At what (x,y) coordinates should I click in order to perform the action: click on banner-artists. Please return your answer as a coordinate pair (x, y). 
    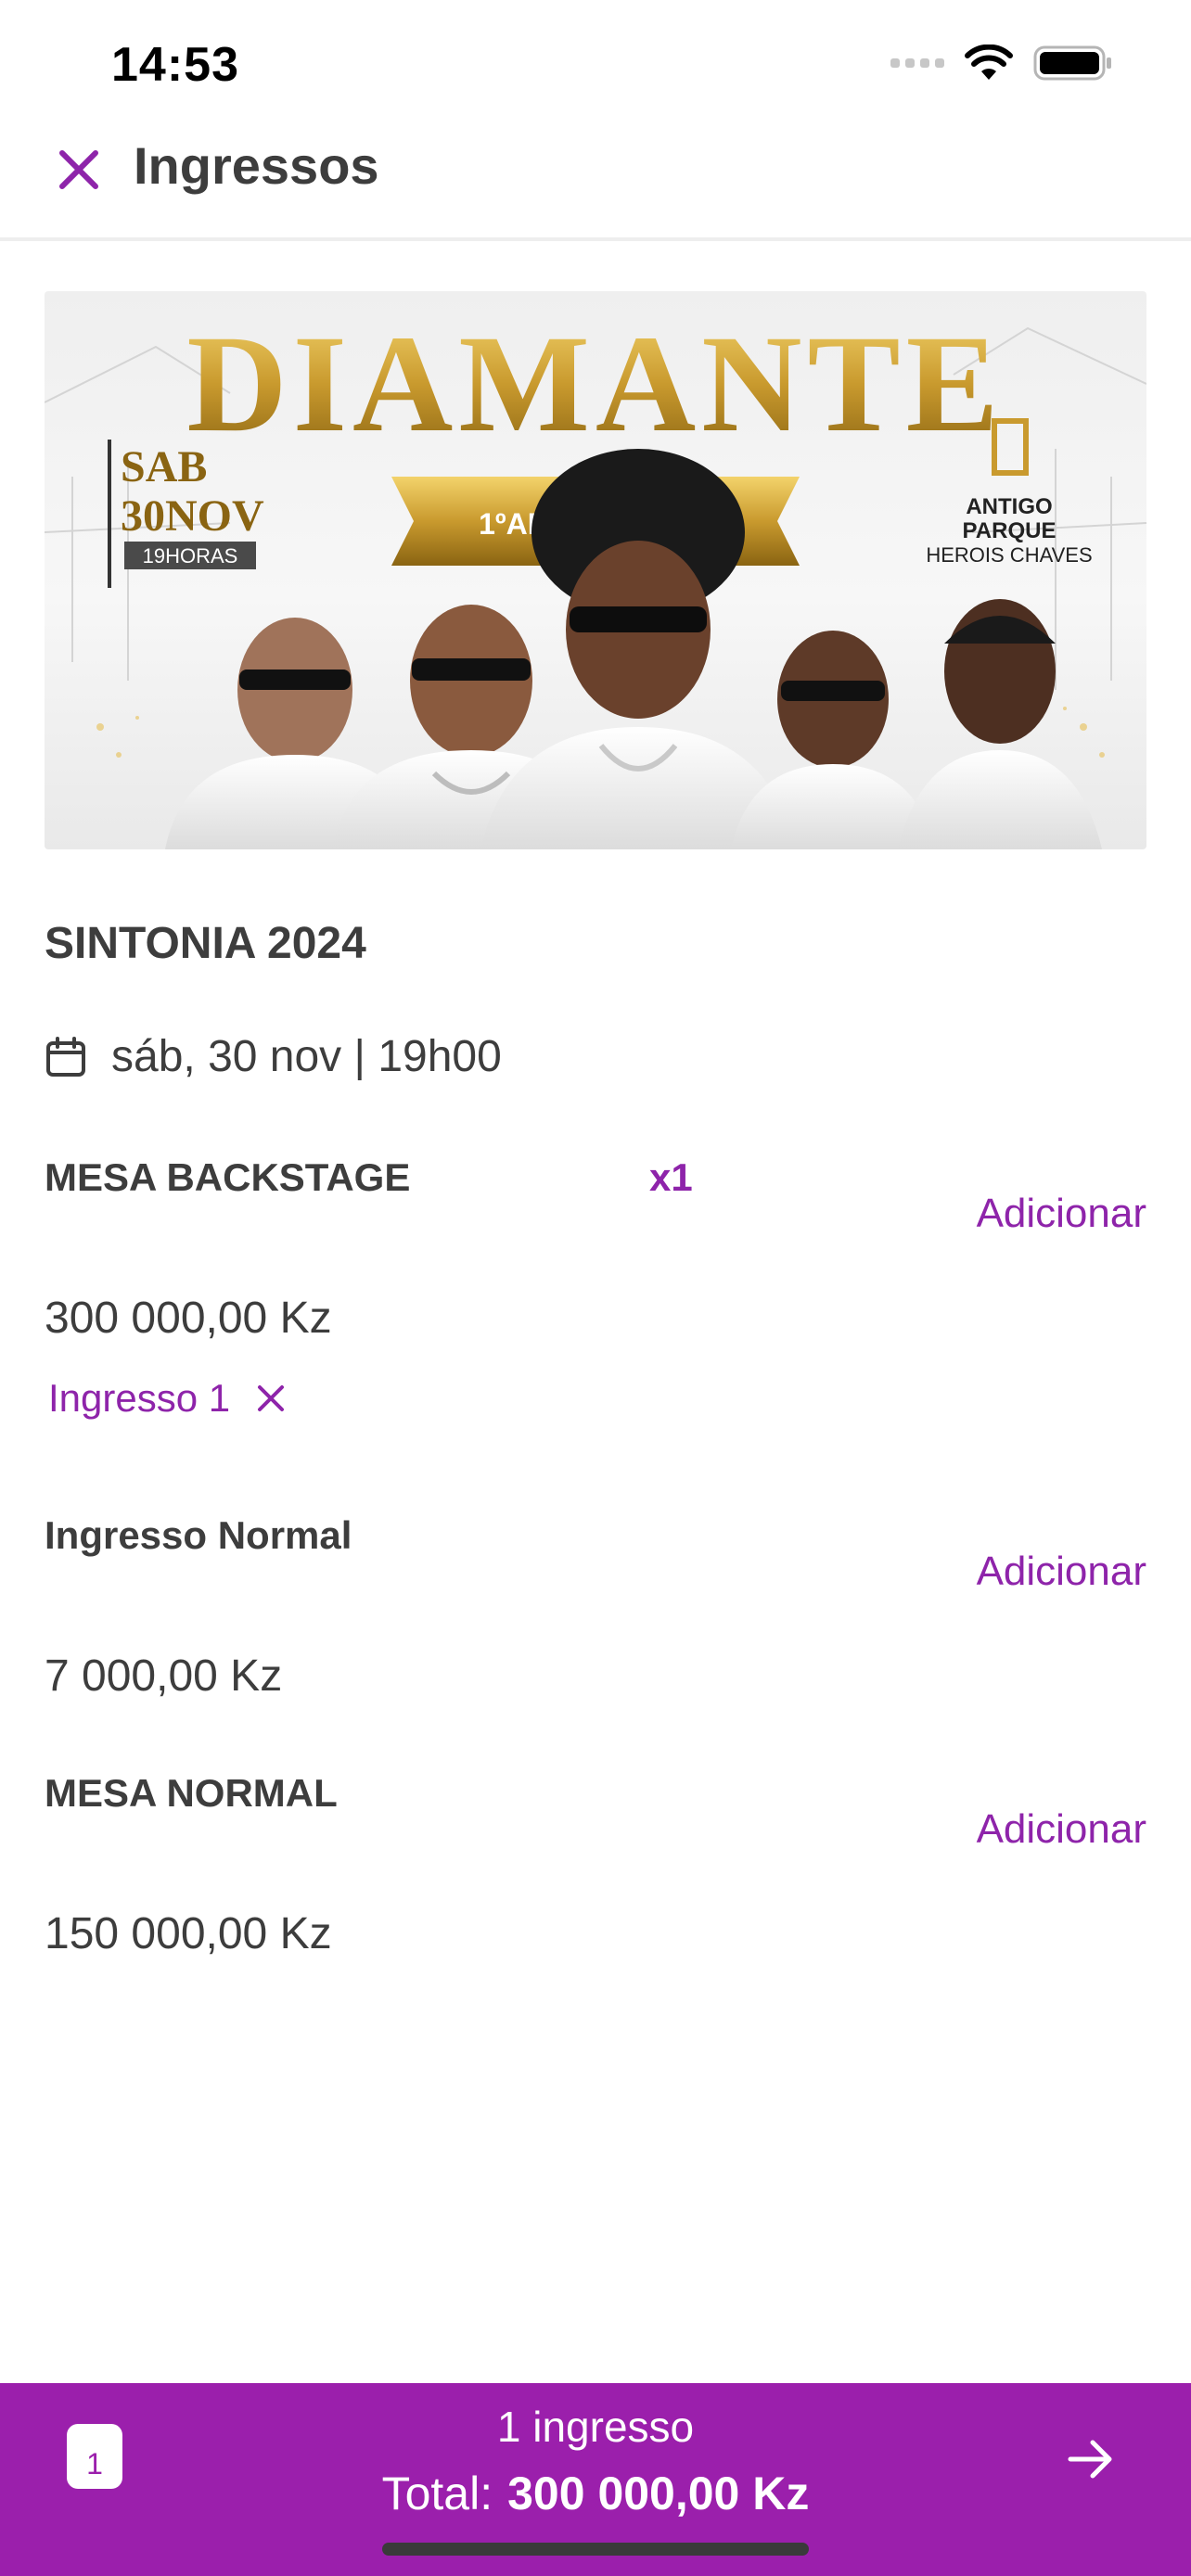
    Looking at the image, I should click on (633, 649).